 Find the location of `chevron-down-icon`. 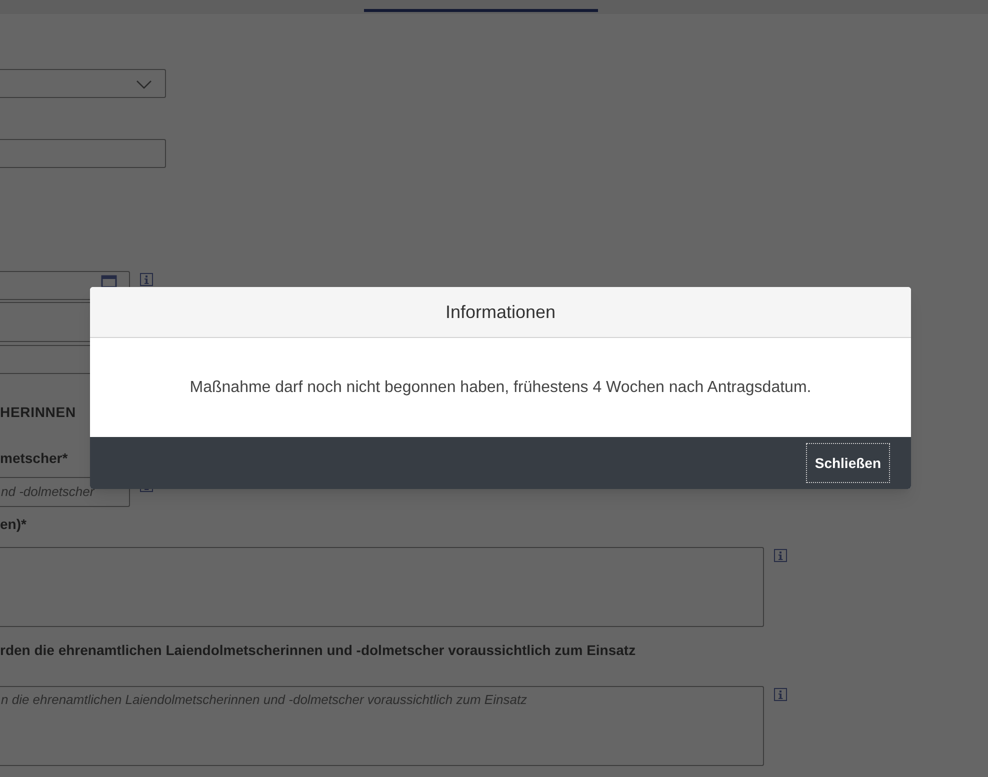

chevron-down-icon is located at coordinates (144, 84).